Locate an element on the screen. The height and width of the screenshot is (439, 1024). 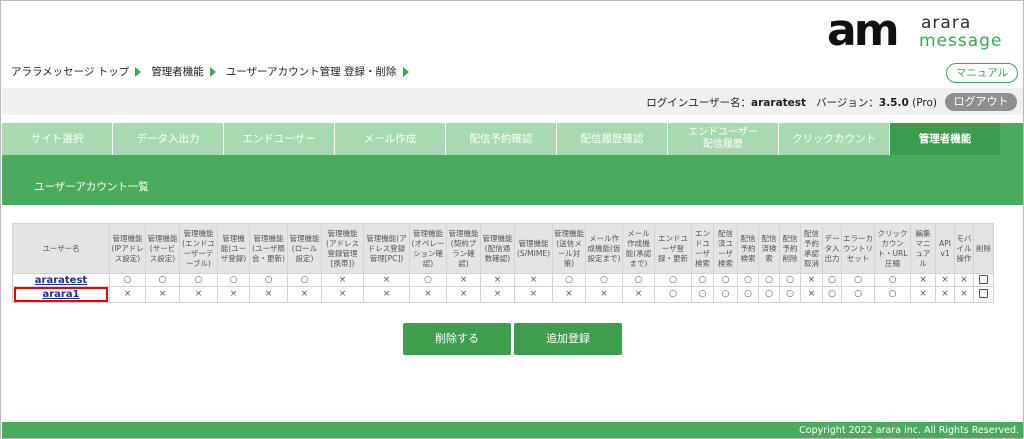
tab-reservation-check: 配信予約確認 is located at coordinates (501, 139).